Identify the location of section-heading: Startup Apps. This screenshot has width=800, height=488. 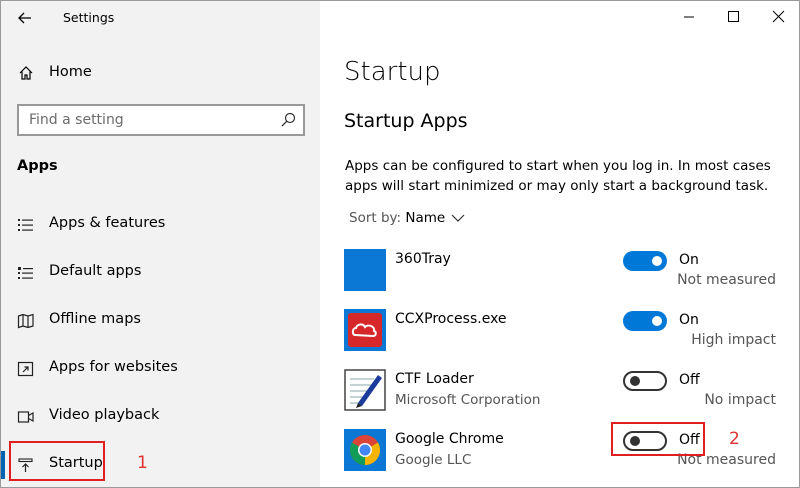
(406, 121).